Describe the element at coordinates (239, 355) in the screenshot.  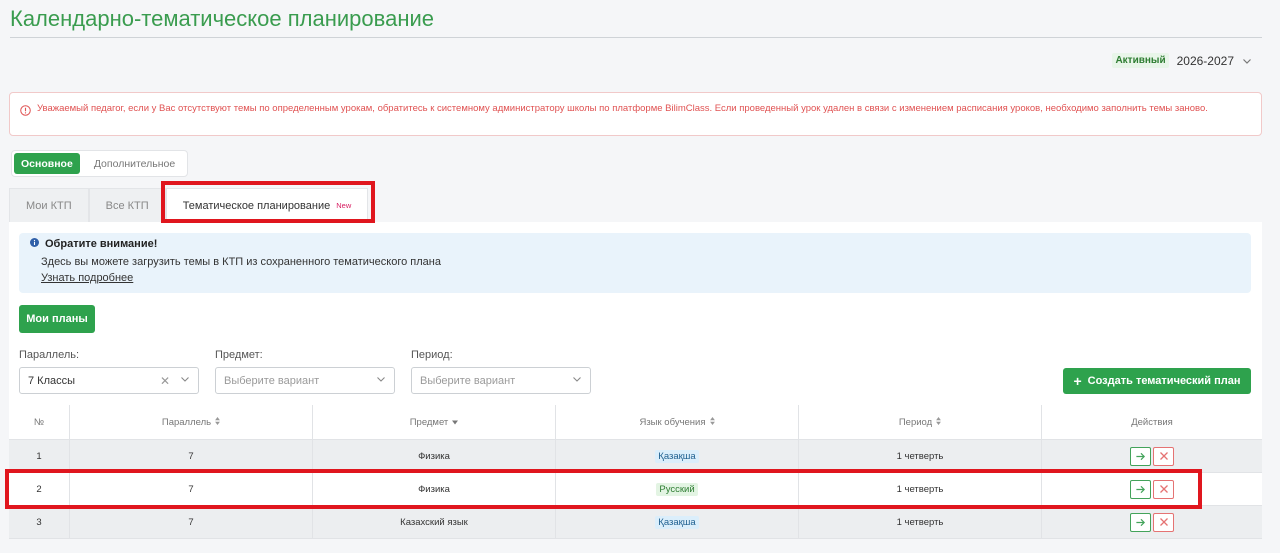
I see `subject-label: Предмет:` at that location.